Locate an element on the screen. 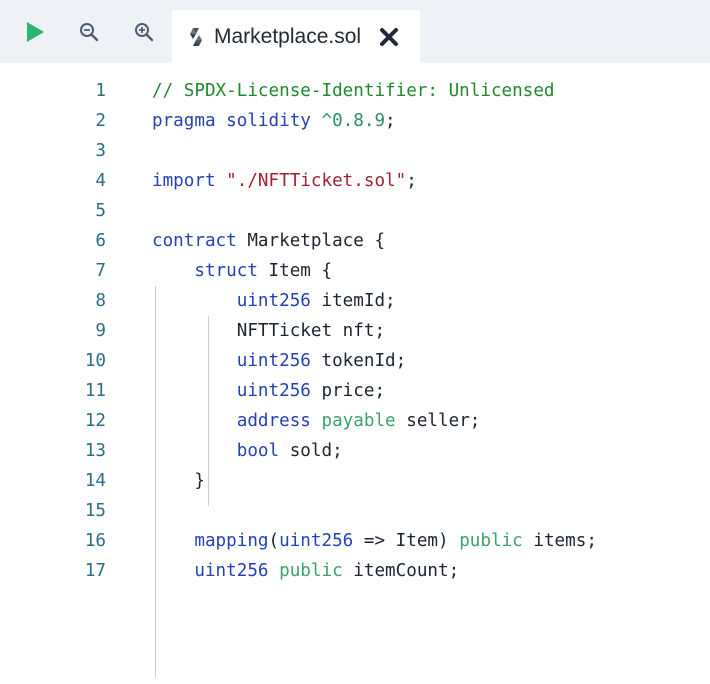 Image resolution: width=710 pixels, height=684 pixels. code-token: NFTTicket nft; is located at coordinates (269, 331).